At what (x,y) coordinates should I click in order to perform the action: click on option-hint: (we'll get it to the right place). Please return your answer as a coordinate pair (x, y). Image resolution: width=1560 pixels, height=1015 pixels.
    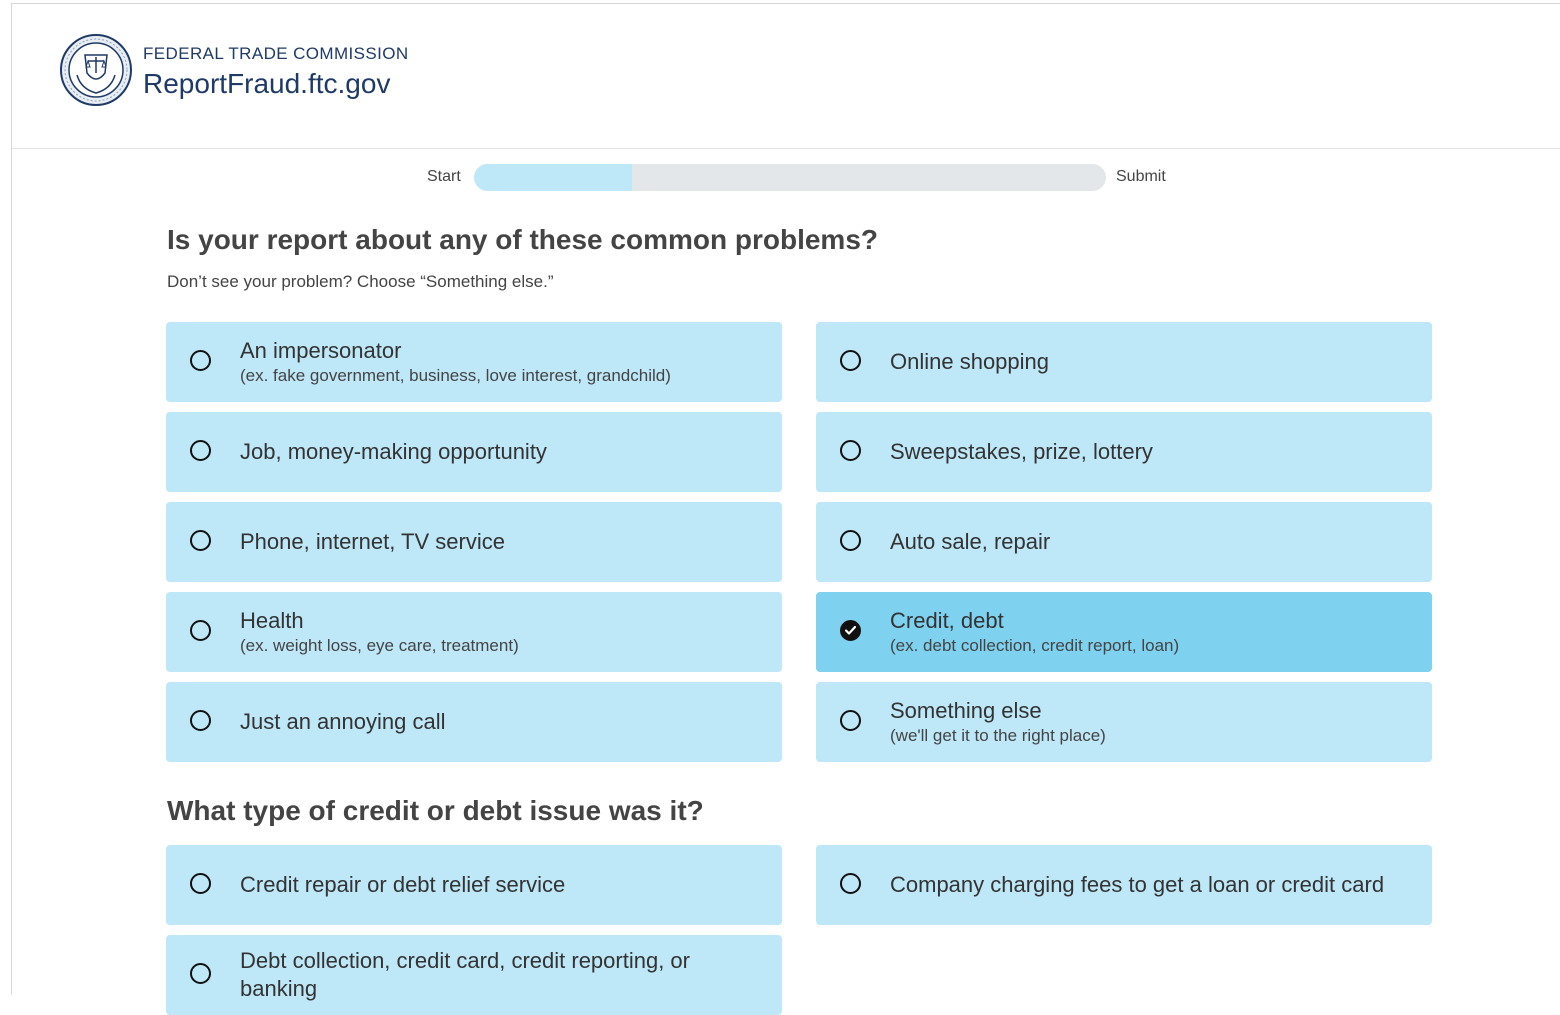
    Looking at the image, I should click on (998, 735).